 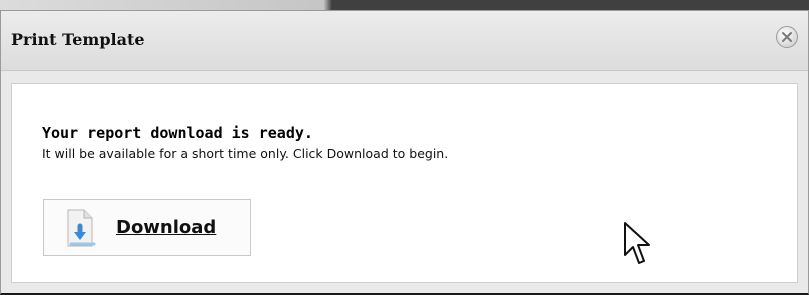 I want to click on download-button: Download, so click(x=147, y=227).